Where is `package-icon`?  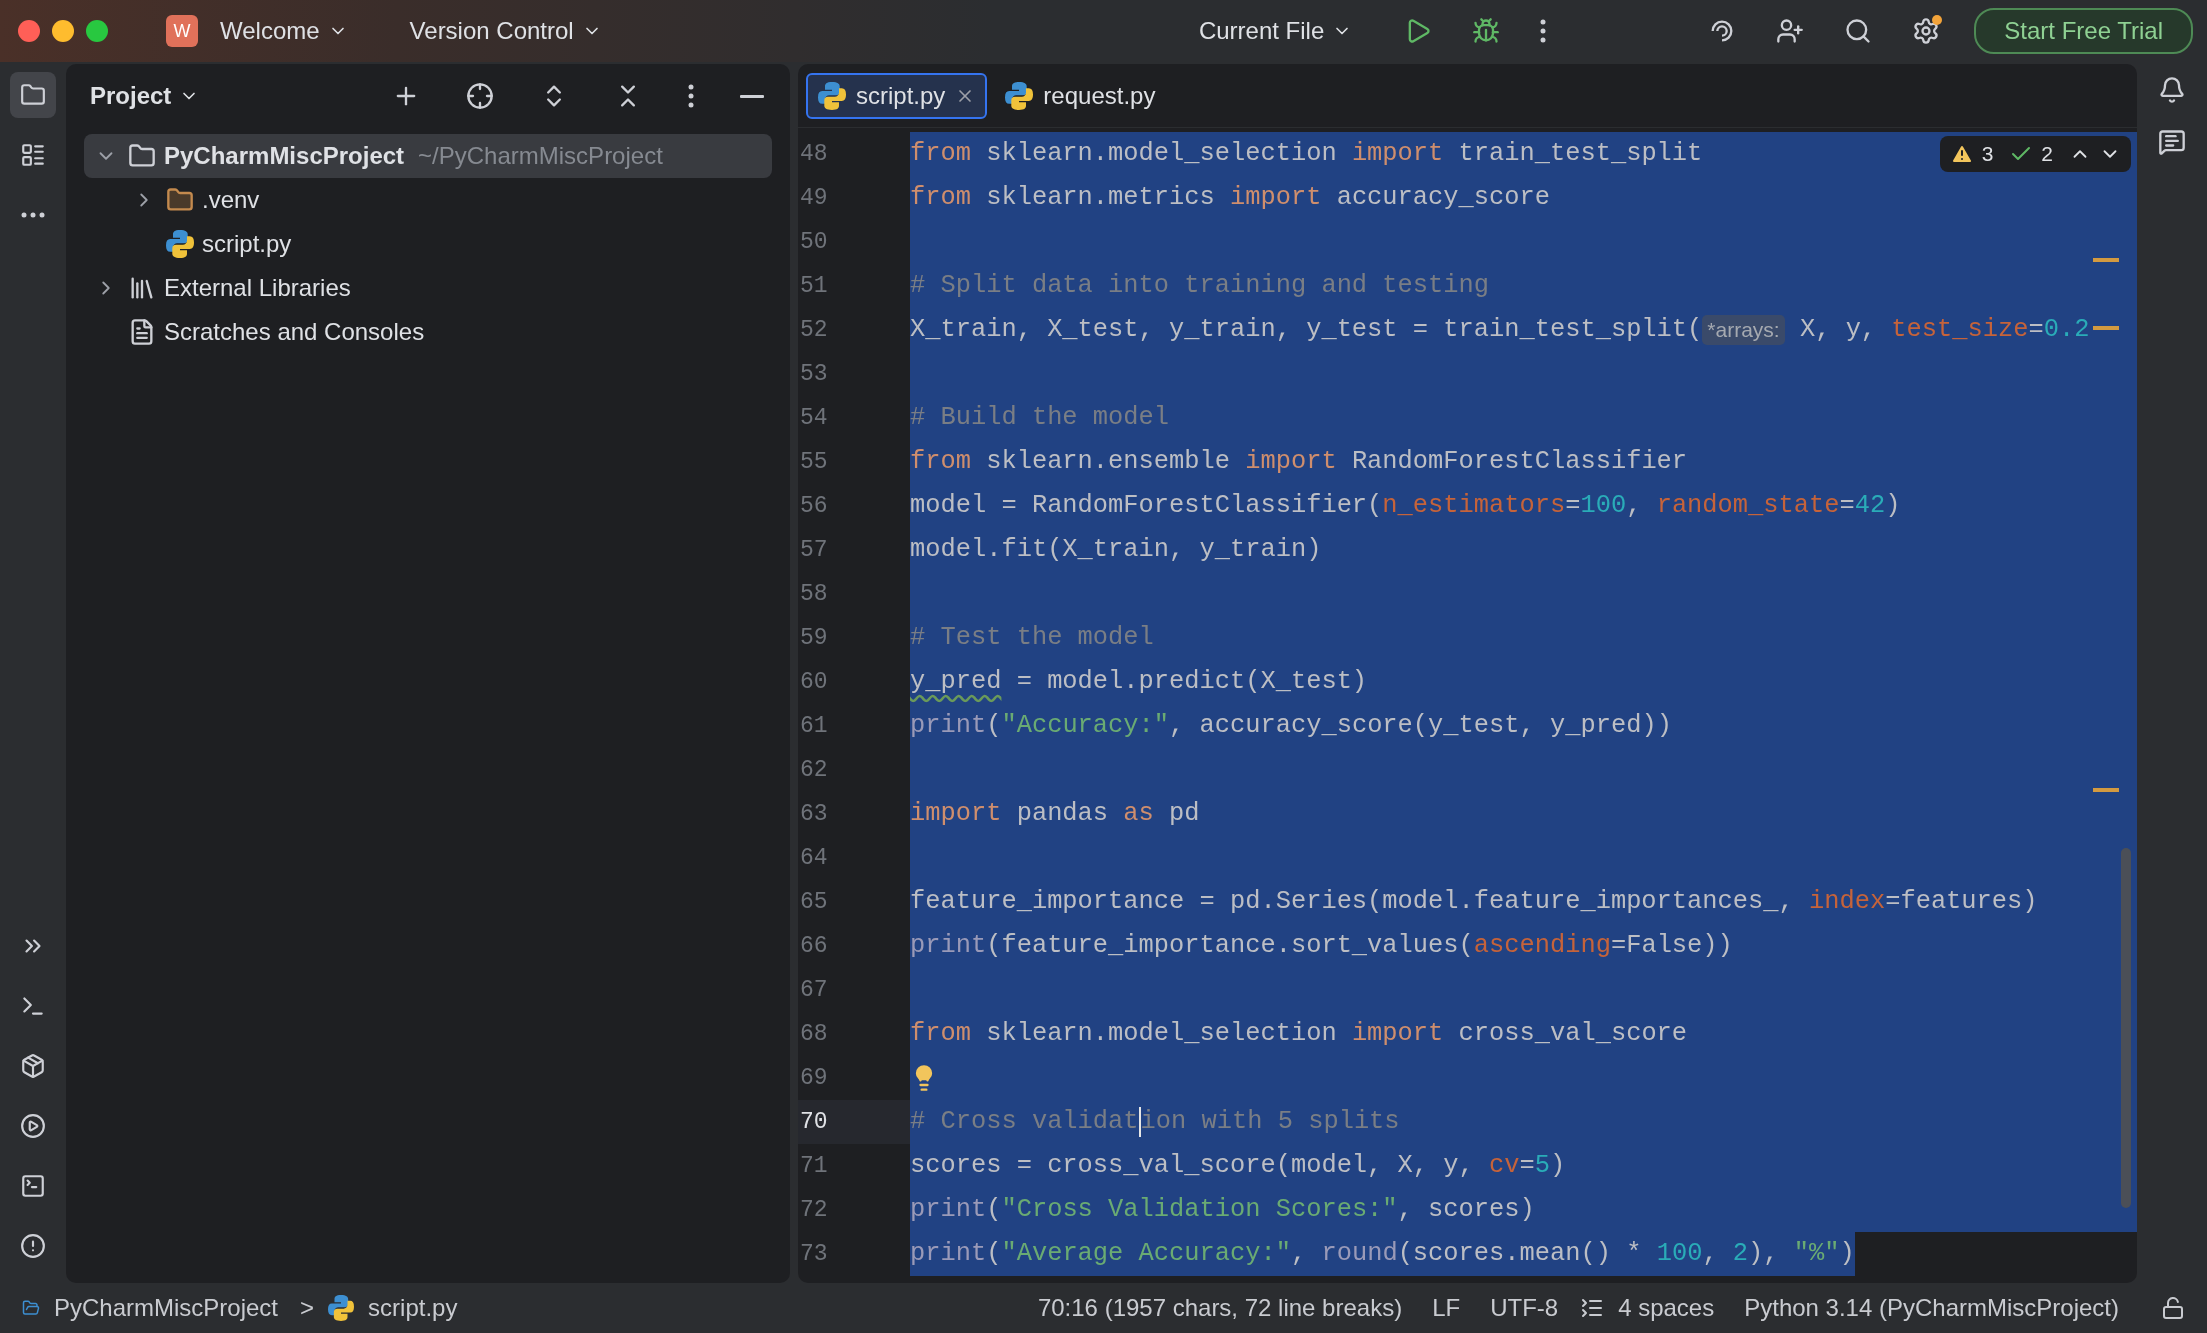
package-icon is located at coordinates (33, 1066).